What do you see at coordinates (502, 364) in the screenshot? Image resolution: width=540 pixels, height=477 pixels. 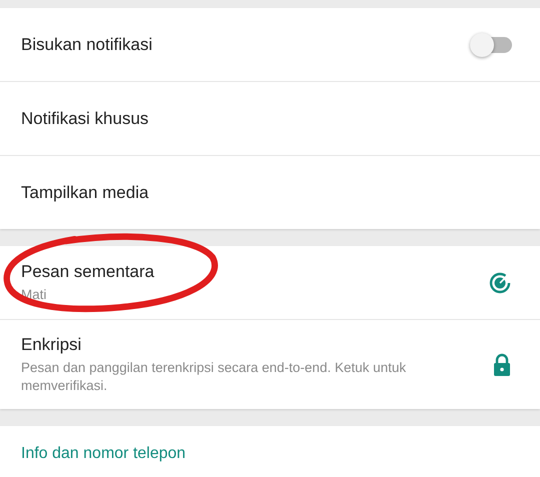 I see `lock-icon` at bounding box center [502, 364].